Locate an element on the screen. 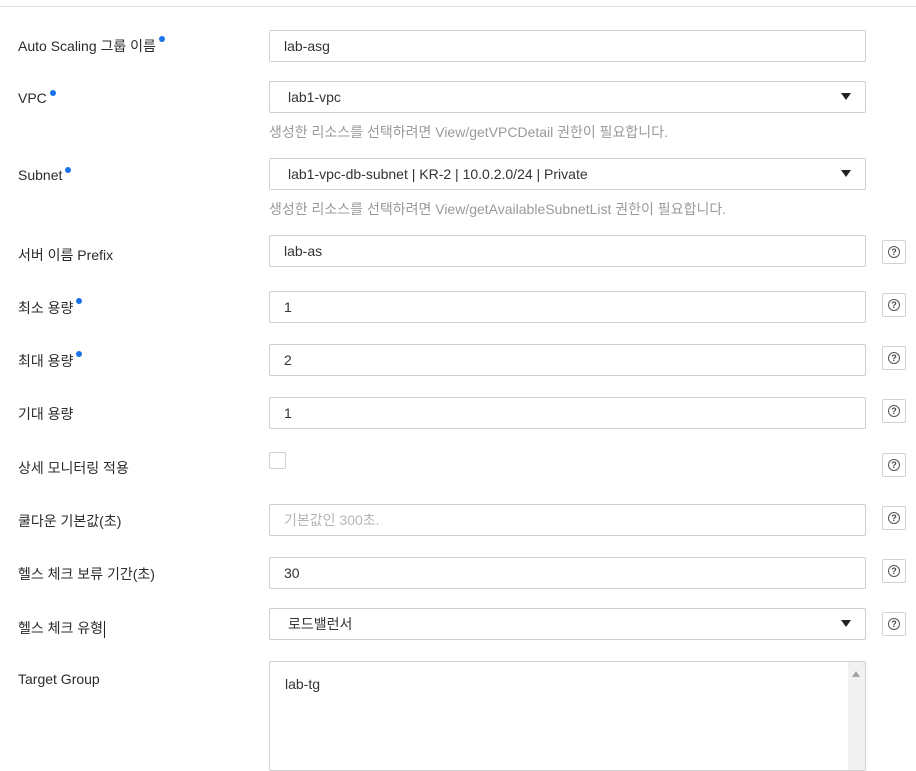 This screenshot has height=771, width=916. desired-capacity-label: 기대 용량 is located at coordinates (46, 414).